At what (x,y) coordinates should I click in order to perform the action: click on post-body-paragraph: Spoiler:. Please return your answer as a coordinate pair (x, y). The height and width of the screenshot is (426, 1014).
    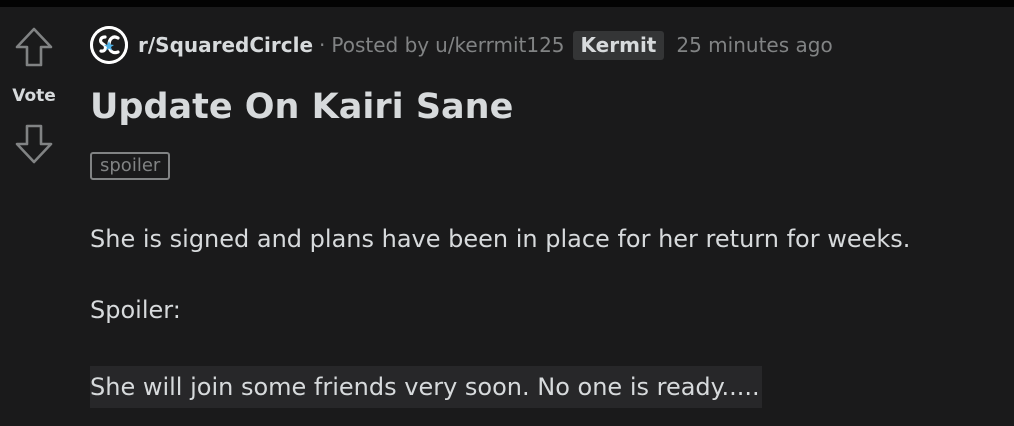
    Looking at the image, I should click on (135, 310).